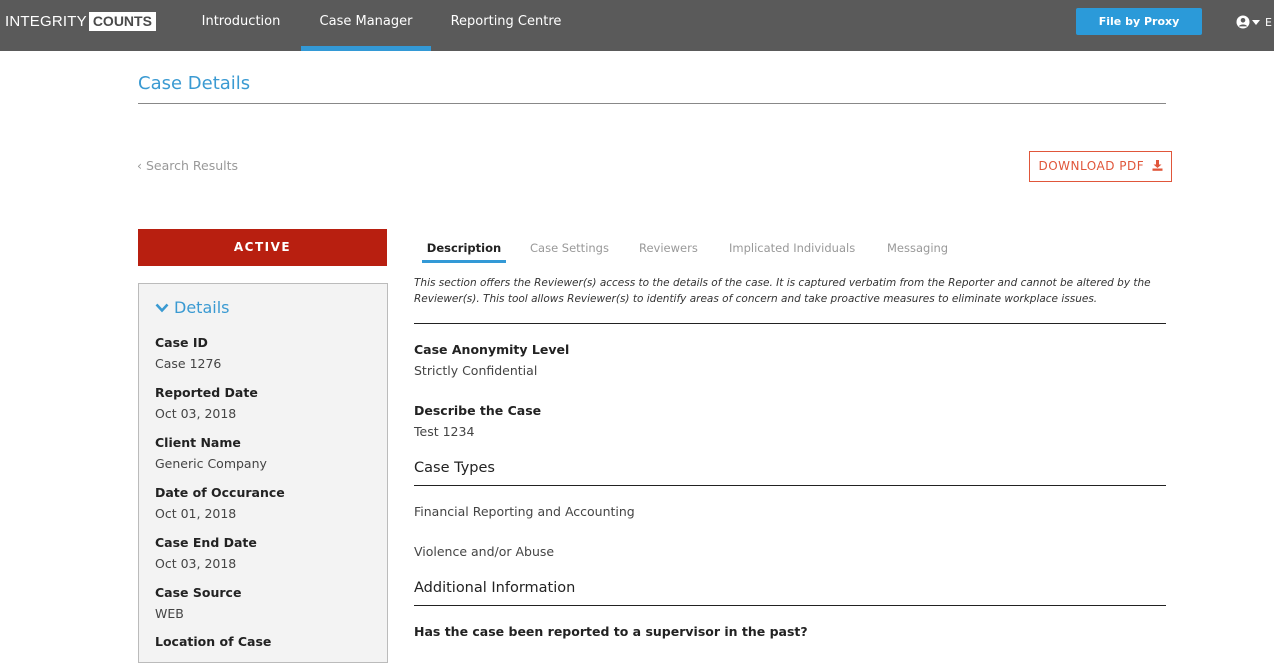 This screenshot has width=1274, height=663. I want to click on details-toggle: Details, so click(192, 307).